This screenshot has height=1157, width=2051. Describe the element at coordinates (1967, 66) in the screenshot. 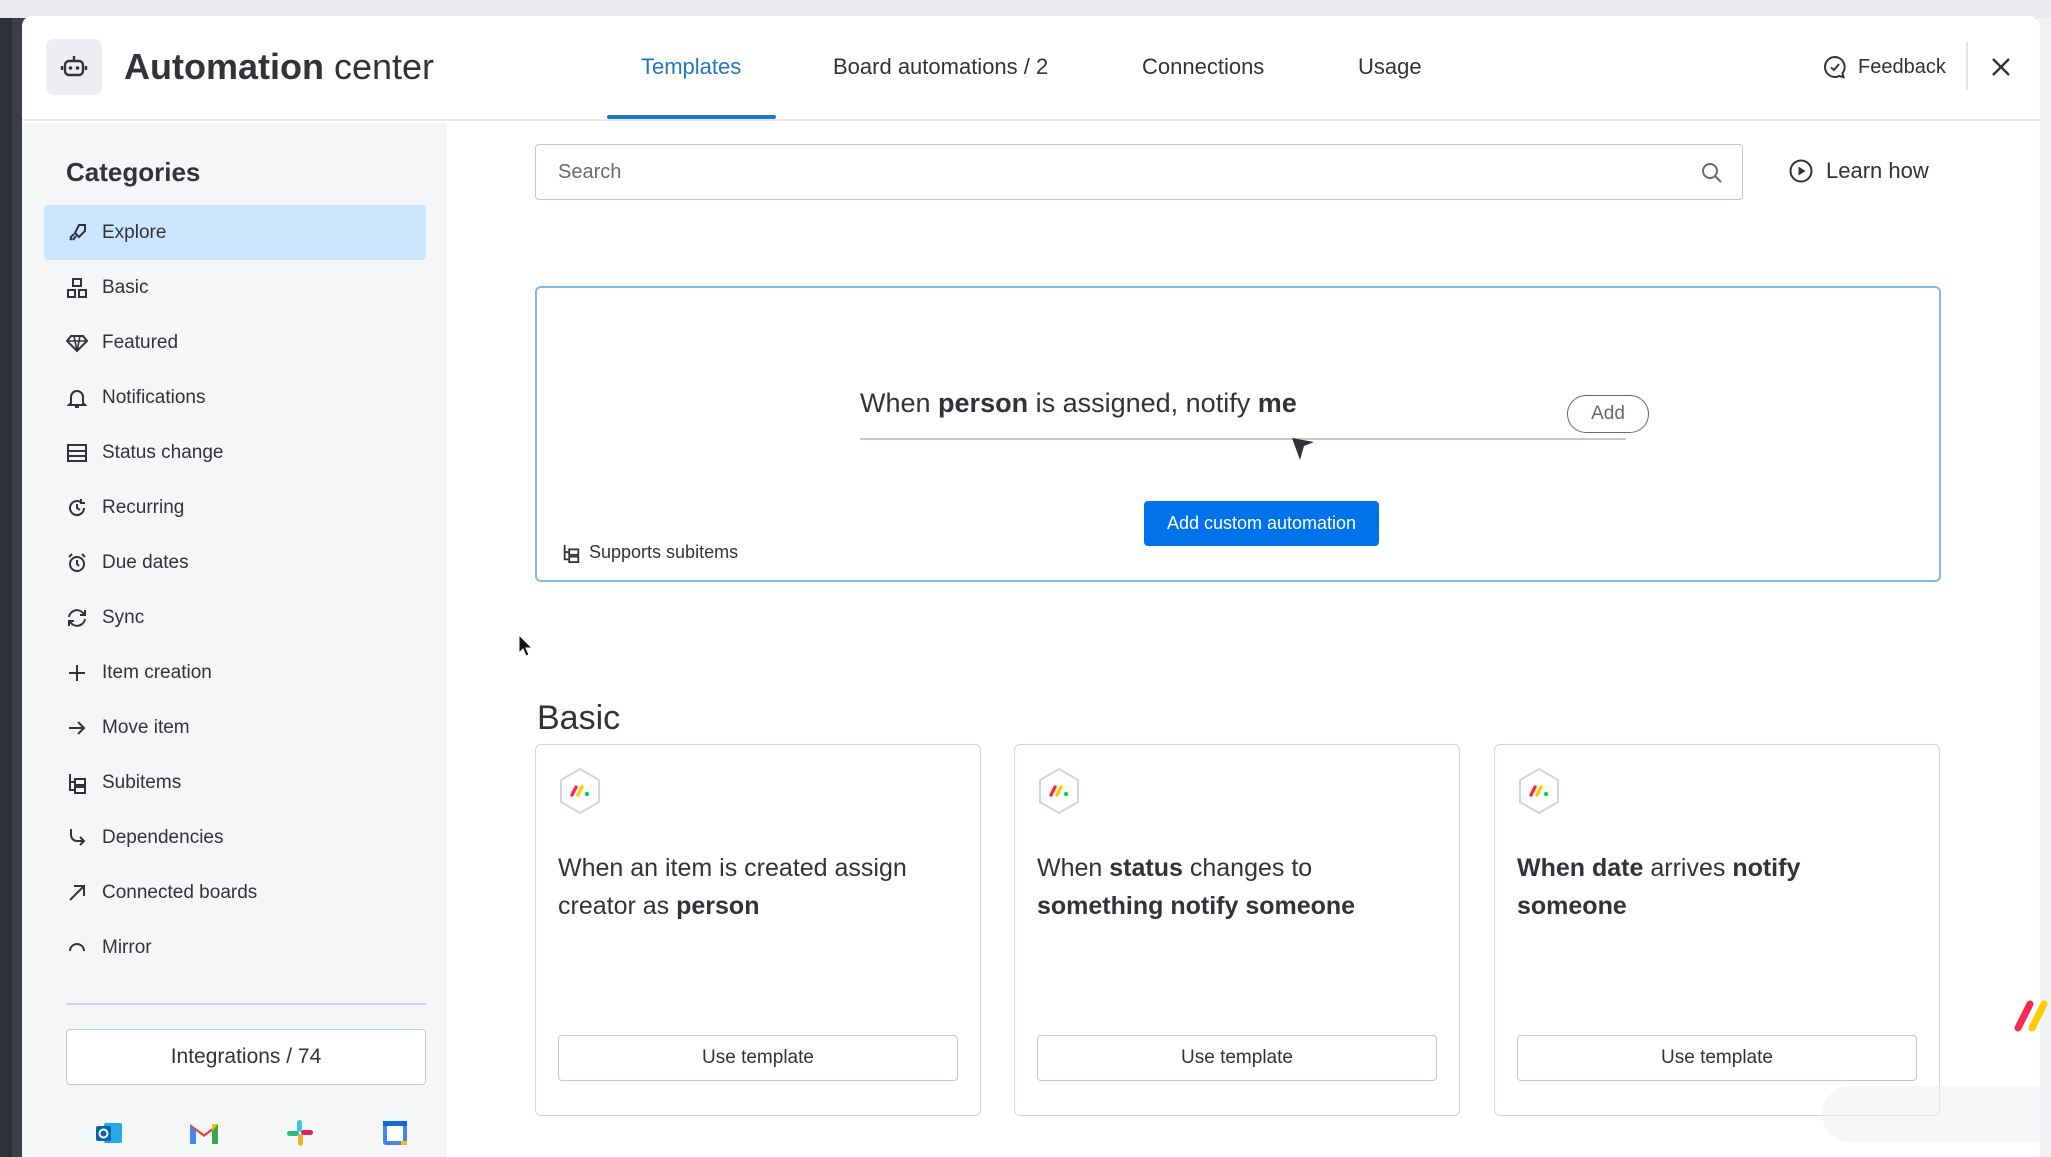

I see `header-divider` at that location.